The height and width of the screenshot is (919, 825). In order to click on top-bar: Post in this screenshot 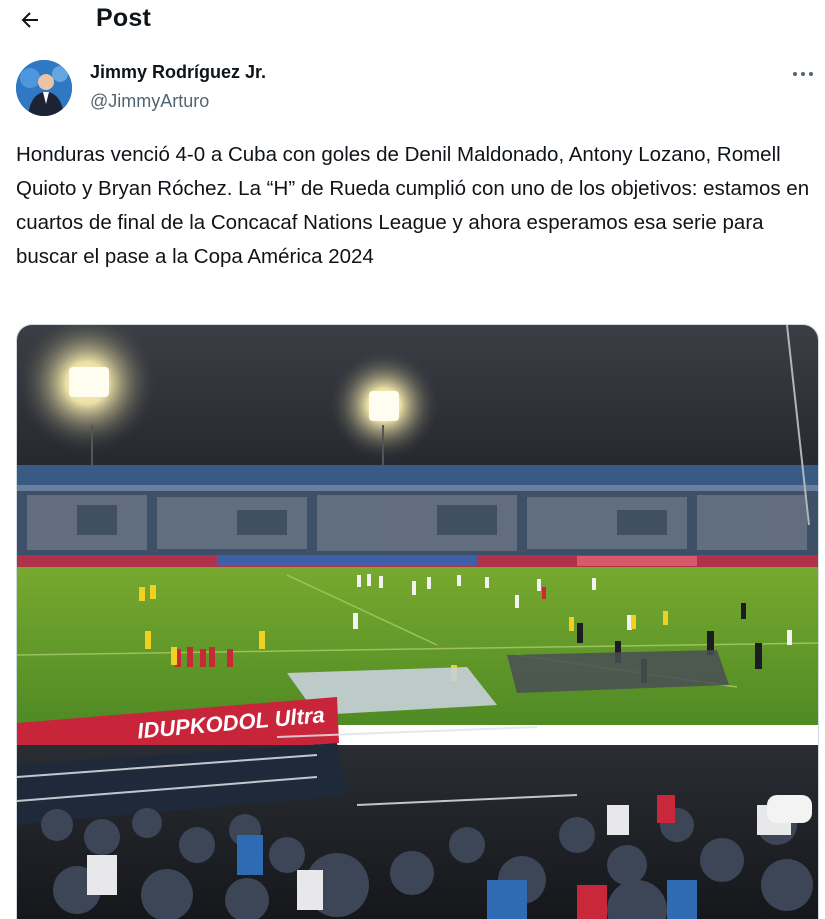, I will do `click(412, 20)`.